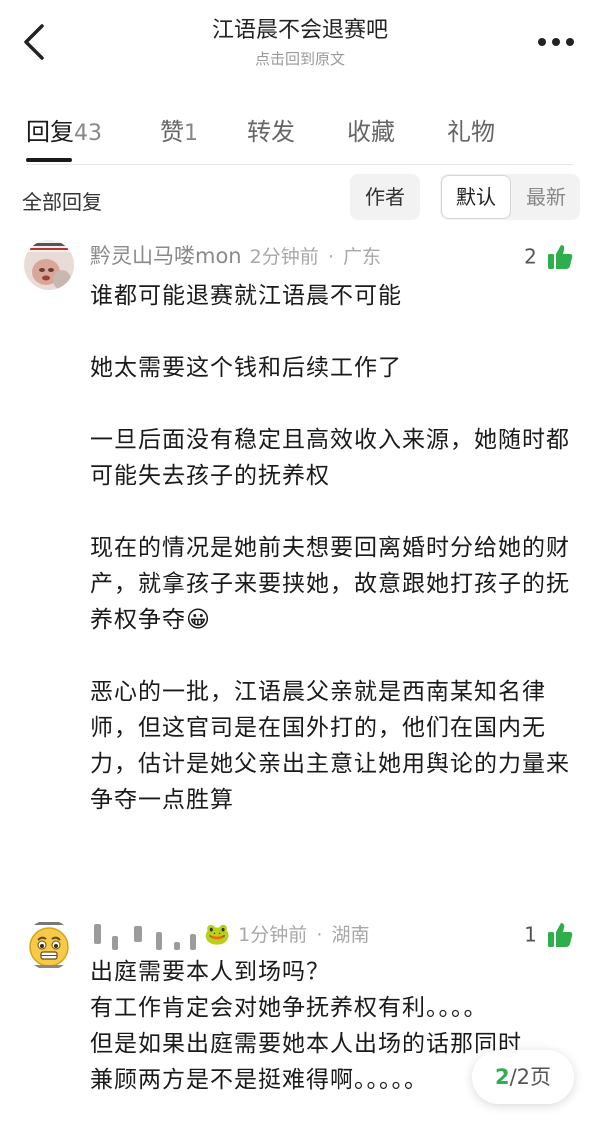 This screenshot has width=600, height=1134. Describe the element at coordinates (217, 934) in the screenshot. I see `name-emoji: 🐸` at that location.